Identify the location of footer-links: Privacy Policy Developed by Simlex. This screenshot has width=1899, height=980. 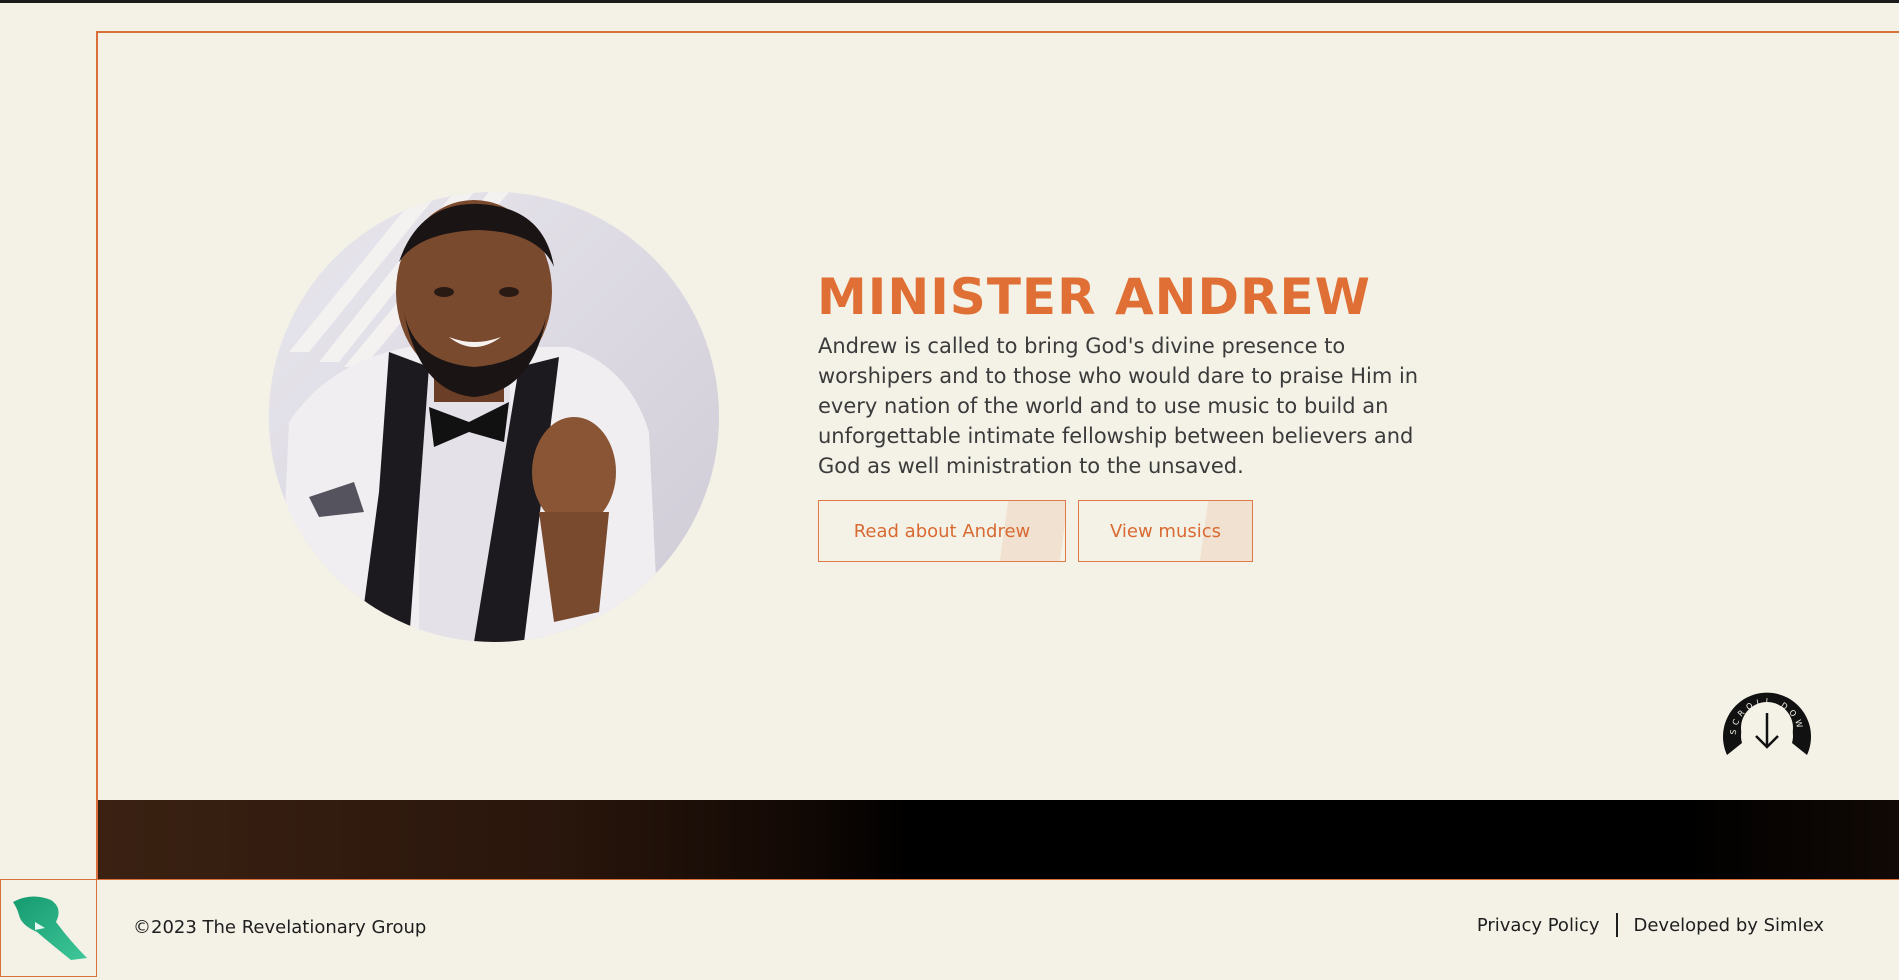
(1650, 925).